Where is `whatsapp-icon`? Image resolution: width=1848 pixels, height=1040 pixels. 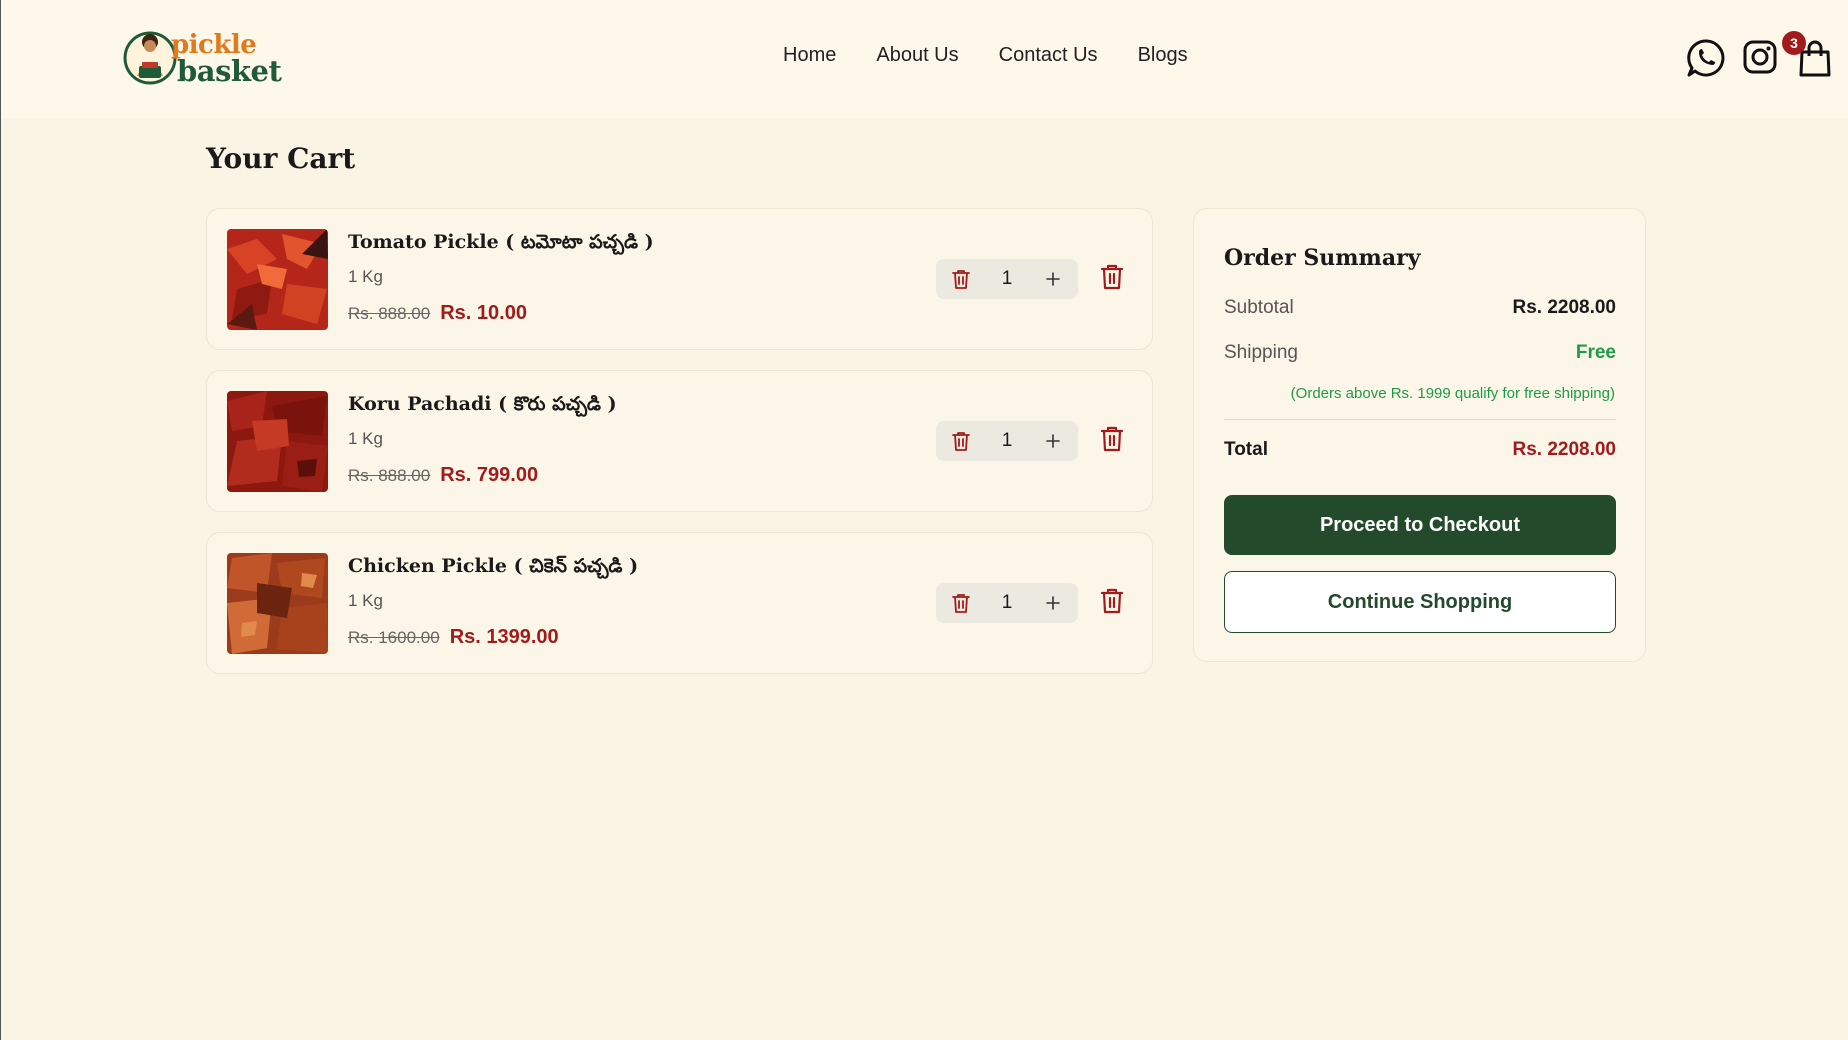 whatsapp-icon is located at coordinates (1706, 58).